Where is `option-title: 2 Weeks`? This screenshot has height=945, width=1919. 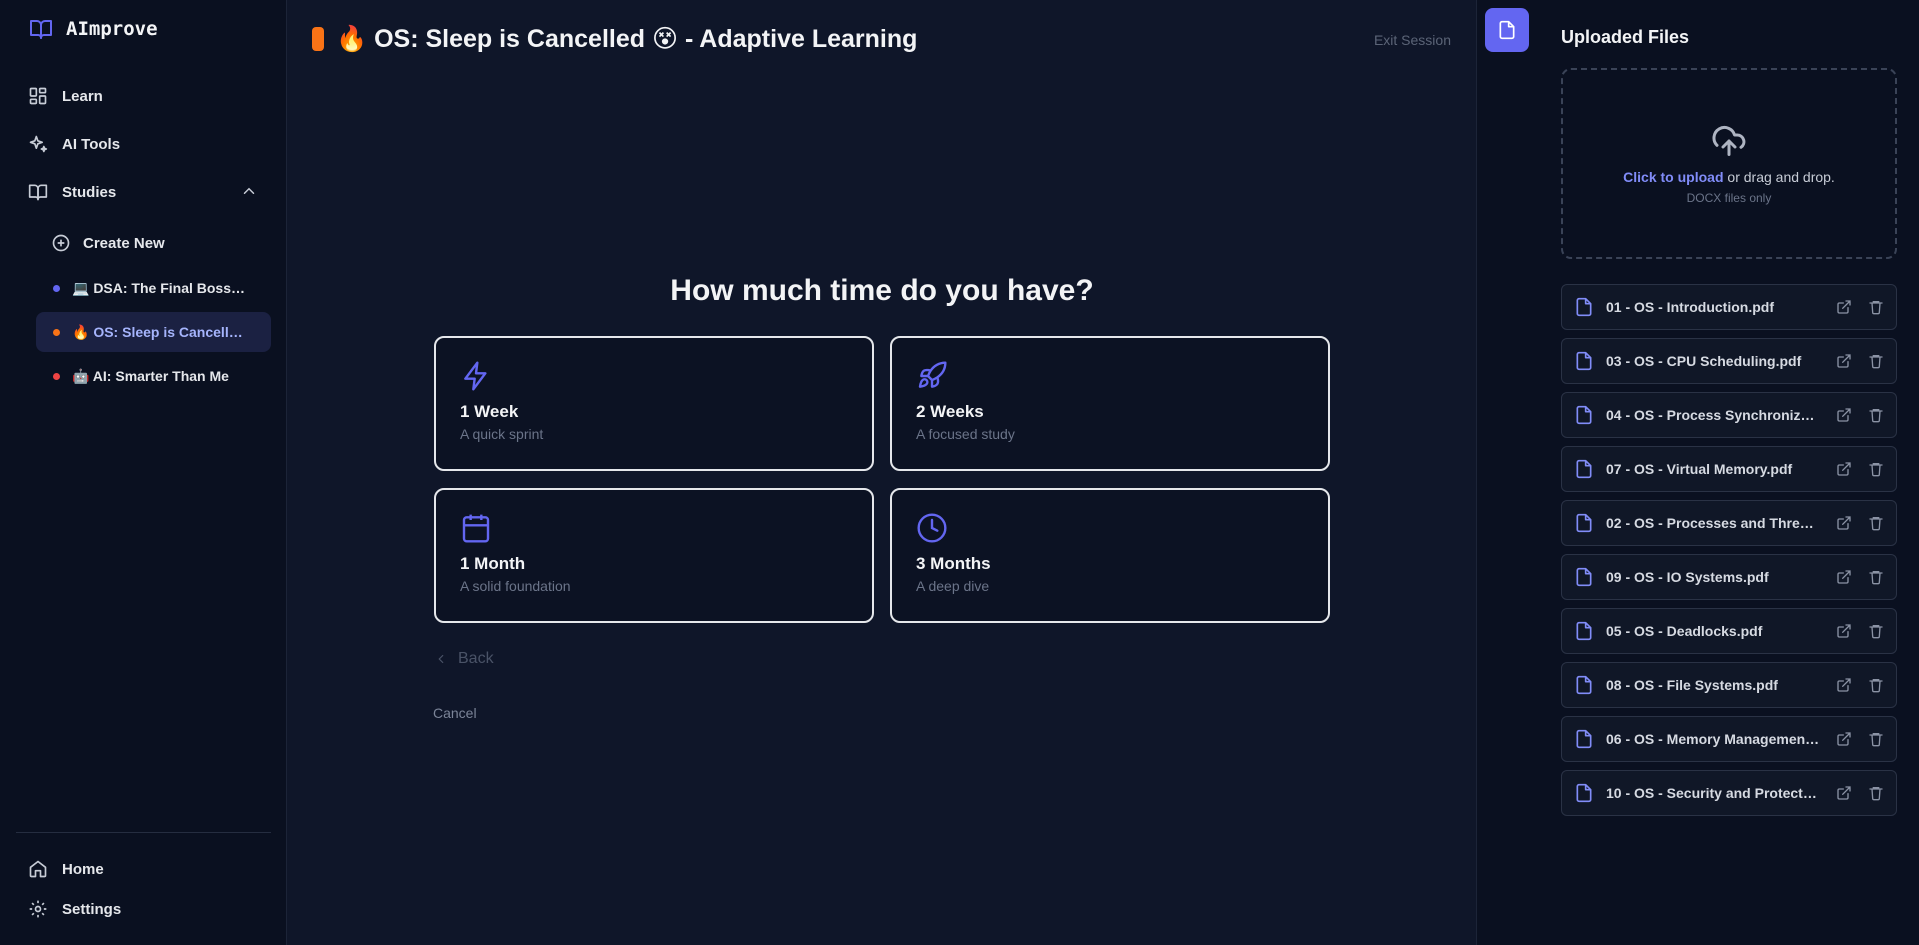 option-title: 2 Weeks is located at coordinates (950, 411).